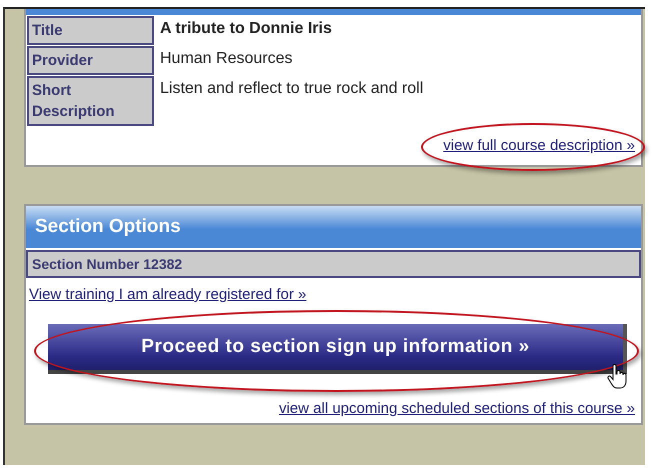  I want to click on field-value: Listen and reflect to true rock and roll, so click(291, 89).